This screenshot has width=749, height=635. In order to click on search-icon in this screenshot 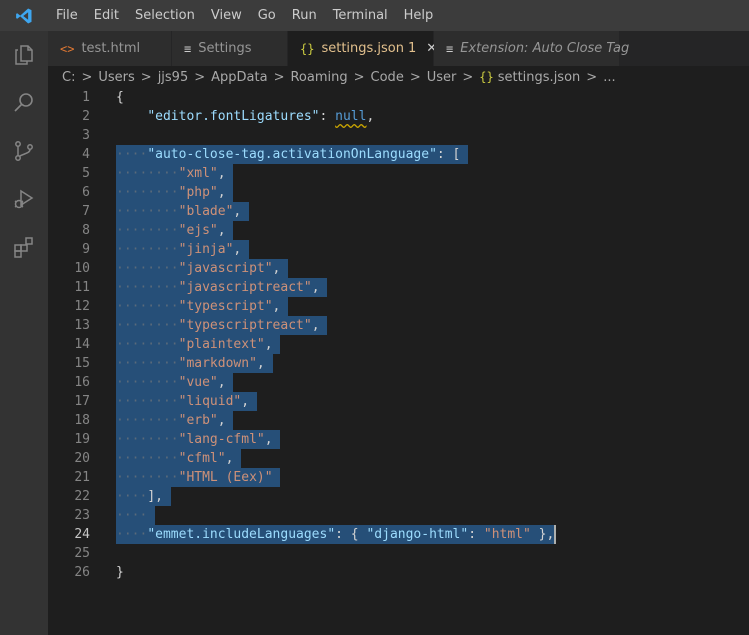, I will do `click(23, 102)`.